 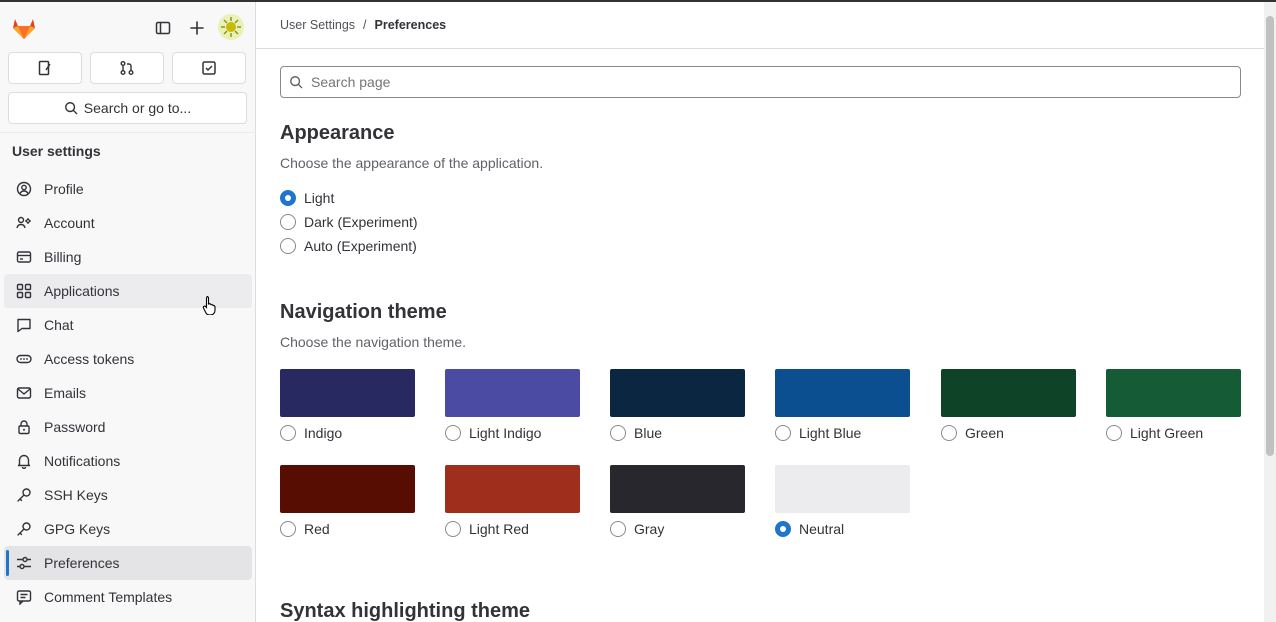 I want to click on sidebar-item-label: SSH Keys, so click(x=76, y=495).